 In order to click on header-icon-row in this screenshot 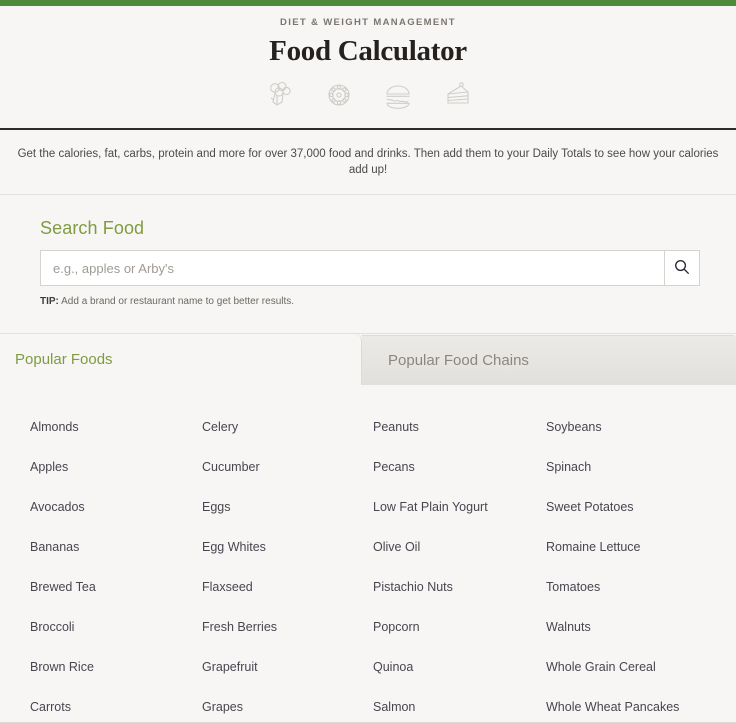, I will do `click(368, 95)`.